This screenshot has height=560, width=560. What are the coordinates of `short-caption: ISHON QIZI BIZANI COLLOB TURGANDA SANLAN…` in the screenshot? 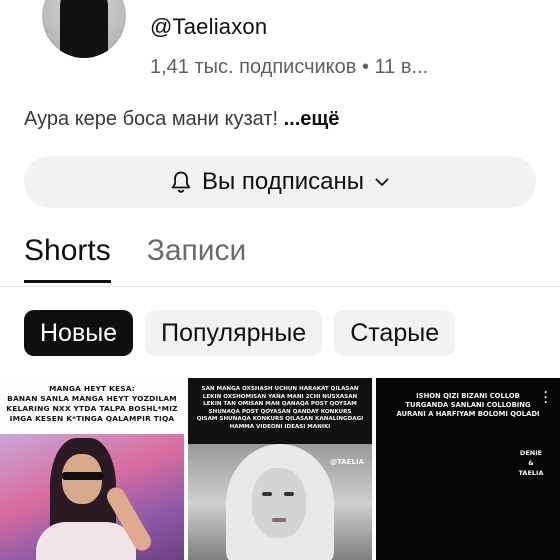 It's located at (468, 405).